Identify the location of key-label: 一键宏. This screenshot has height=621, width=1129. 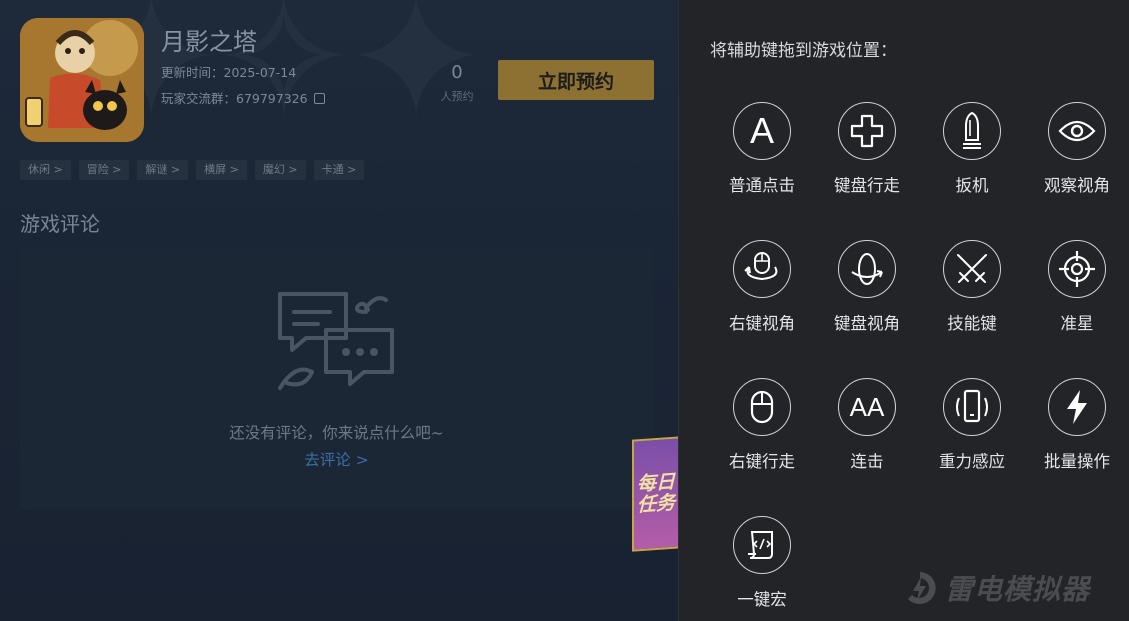
(762, 599).